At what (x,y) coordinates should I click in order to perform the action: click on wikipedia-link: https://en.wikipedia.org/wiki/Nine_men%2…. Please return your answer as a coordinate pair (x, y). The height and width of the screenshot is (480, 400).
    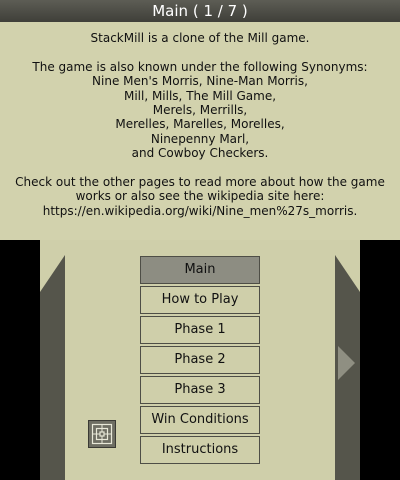
    Looking at the image, I should click on (200, 210).